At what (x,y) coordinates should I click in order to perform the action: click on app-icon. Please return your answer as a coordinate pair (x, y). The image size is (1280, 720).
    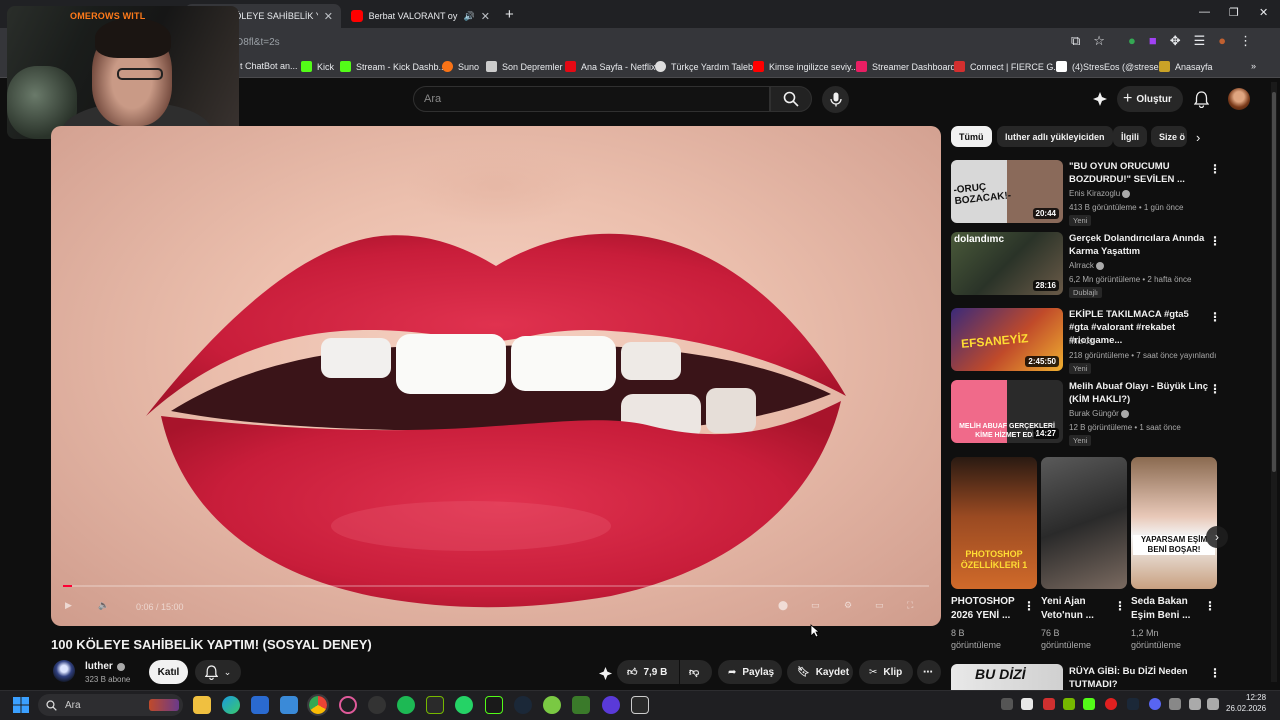
    Looking at the image, I should click on (289, 705).